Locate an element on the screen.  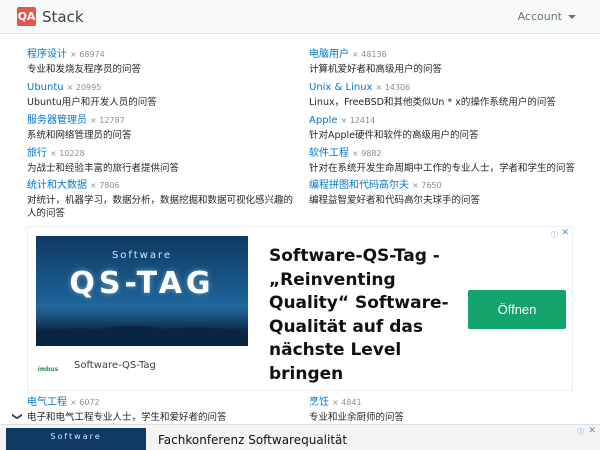
site-description: 电子和电气工程专业人士，学生和爱好者的问答 is located at coordinates (127, 417).